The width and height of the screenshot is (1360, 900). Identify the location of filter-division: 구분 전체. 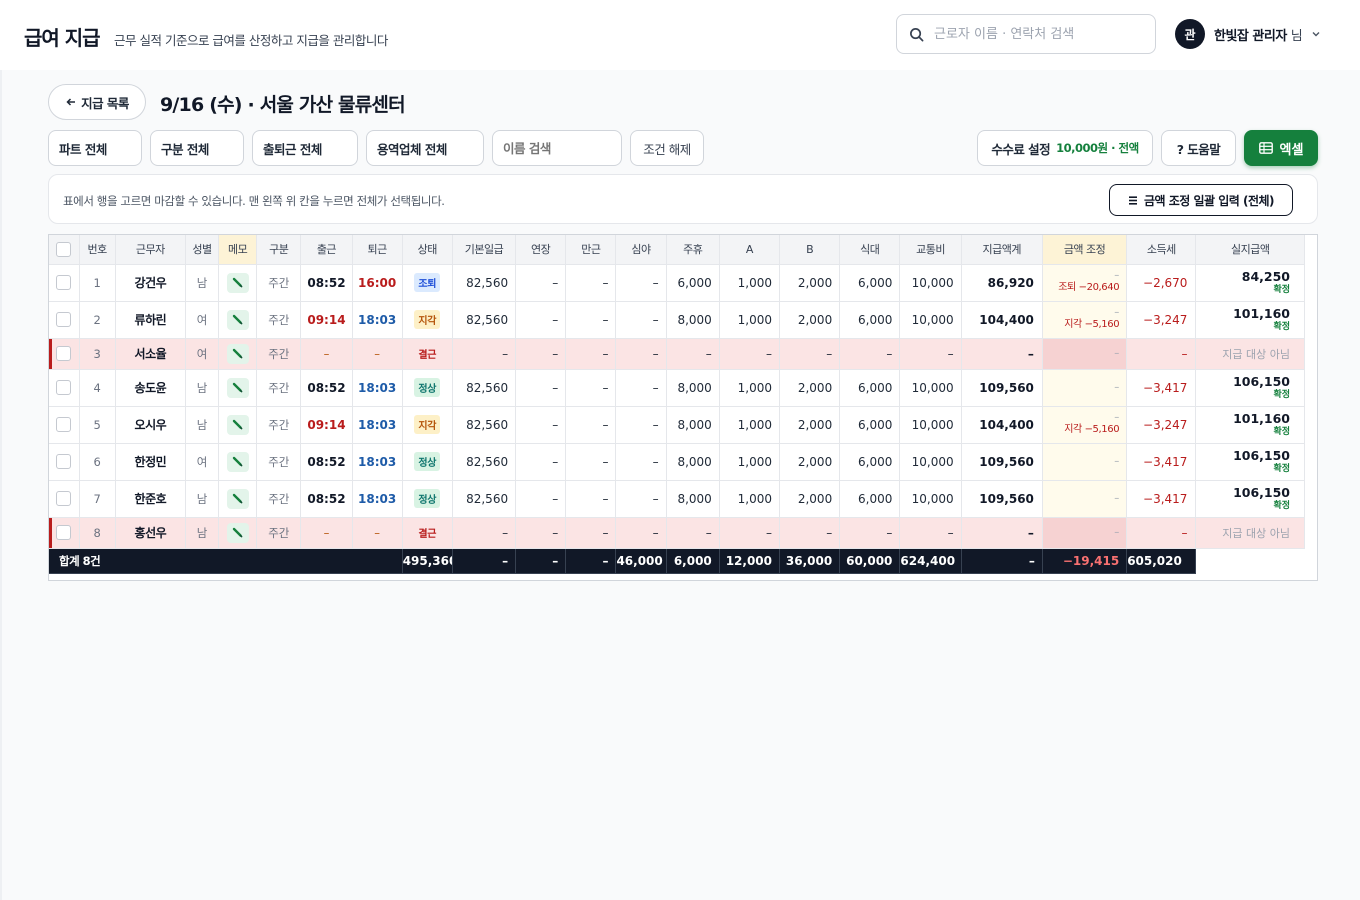
(197, 148).